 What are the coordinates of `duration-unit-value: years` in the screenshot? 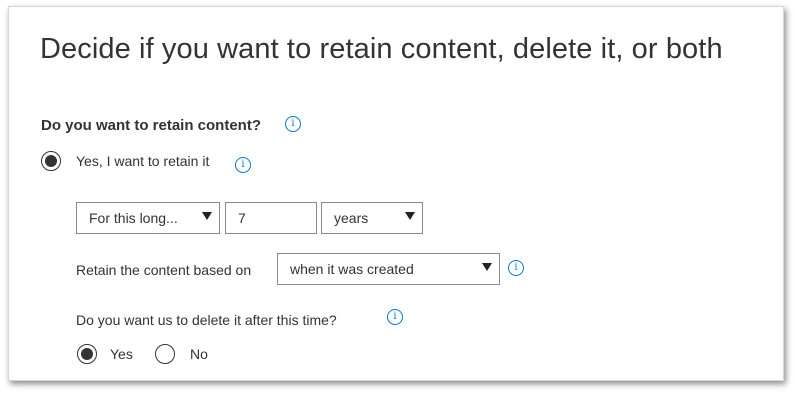 It's located at (351, 218).